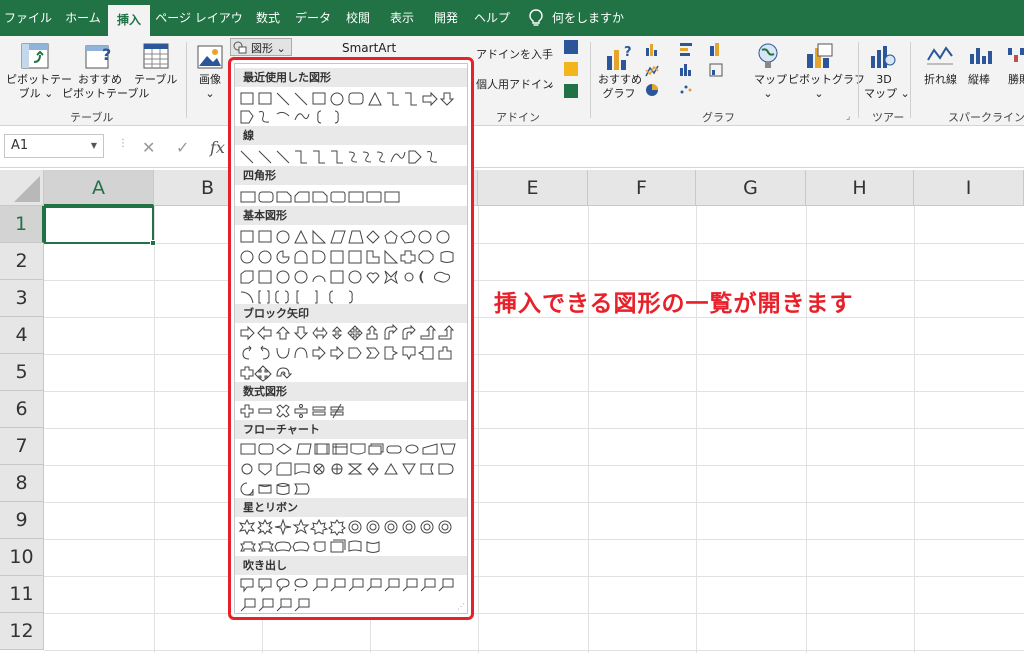 This screenshot has width=1024, height=653. I want to click on column-header-g: G, so click(751, 188).